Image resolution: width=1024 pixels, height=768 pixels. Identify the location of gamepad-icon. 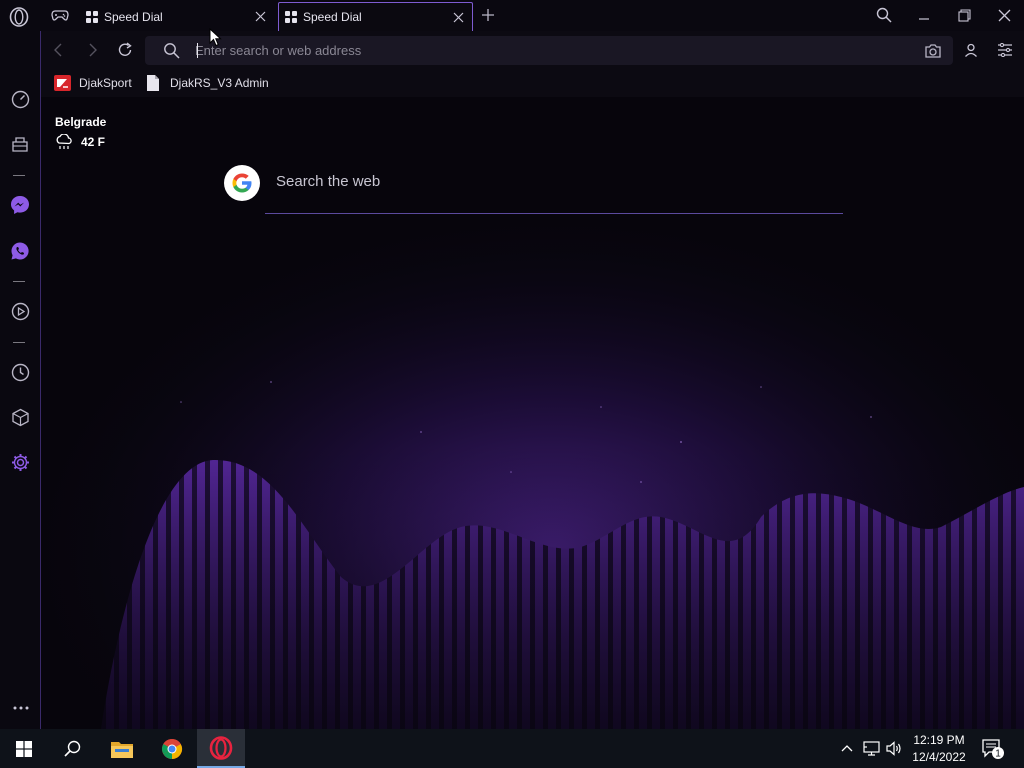
(60, 15).